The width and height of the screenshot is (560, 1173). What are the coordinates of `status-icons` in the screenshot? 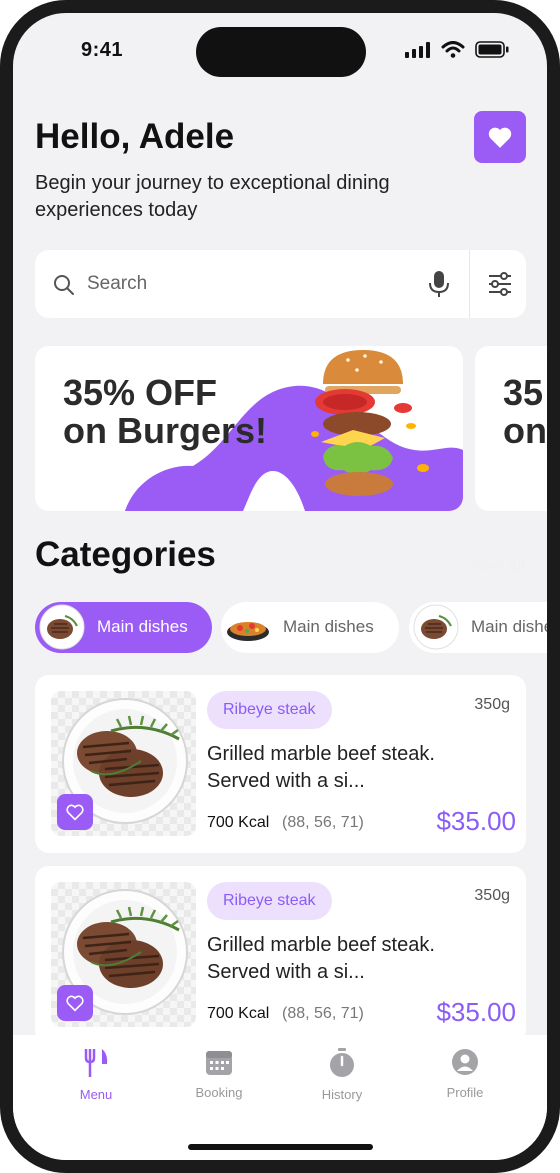 It's located at (457, 49).